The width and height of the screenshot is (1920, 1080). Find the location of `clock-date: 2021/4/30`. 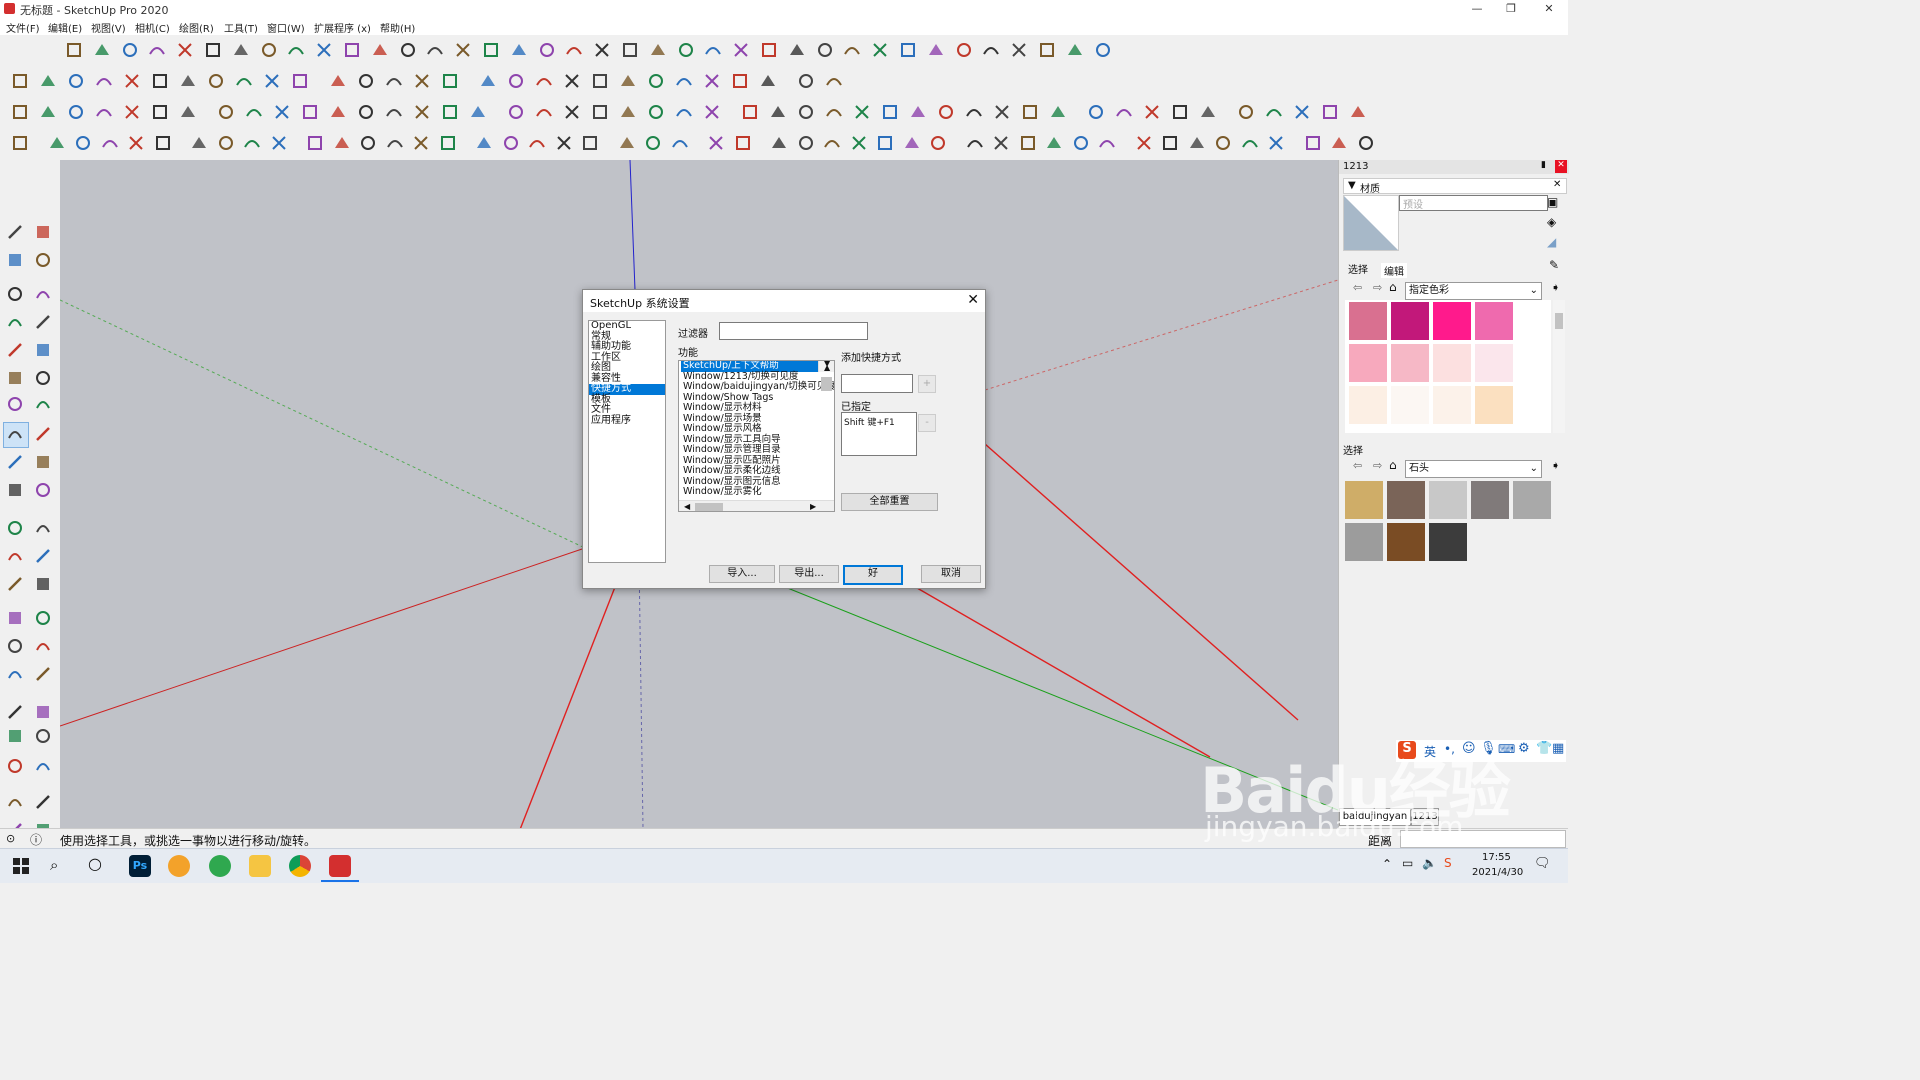

clock-date: 2021/4/30 is located at coordinates (1497, 872).